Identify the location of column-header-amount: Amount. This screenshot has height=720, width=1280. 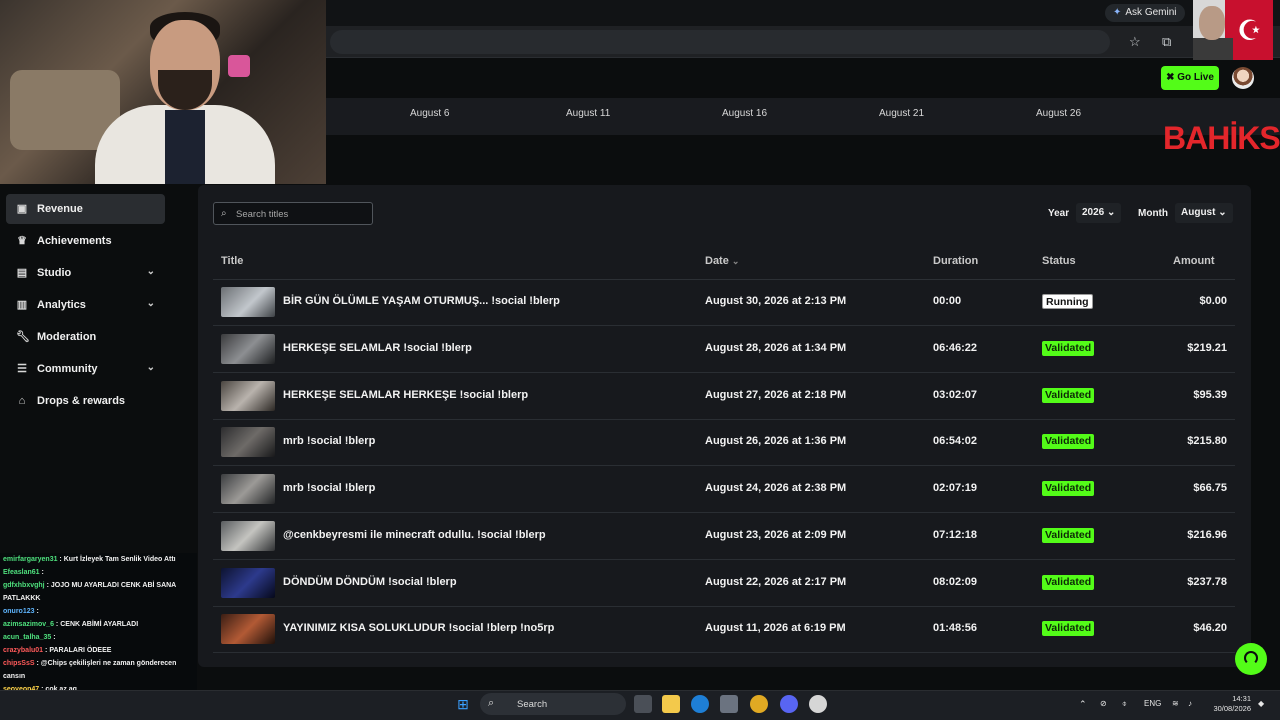
(1194, 261).